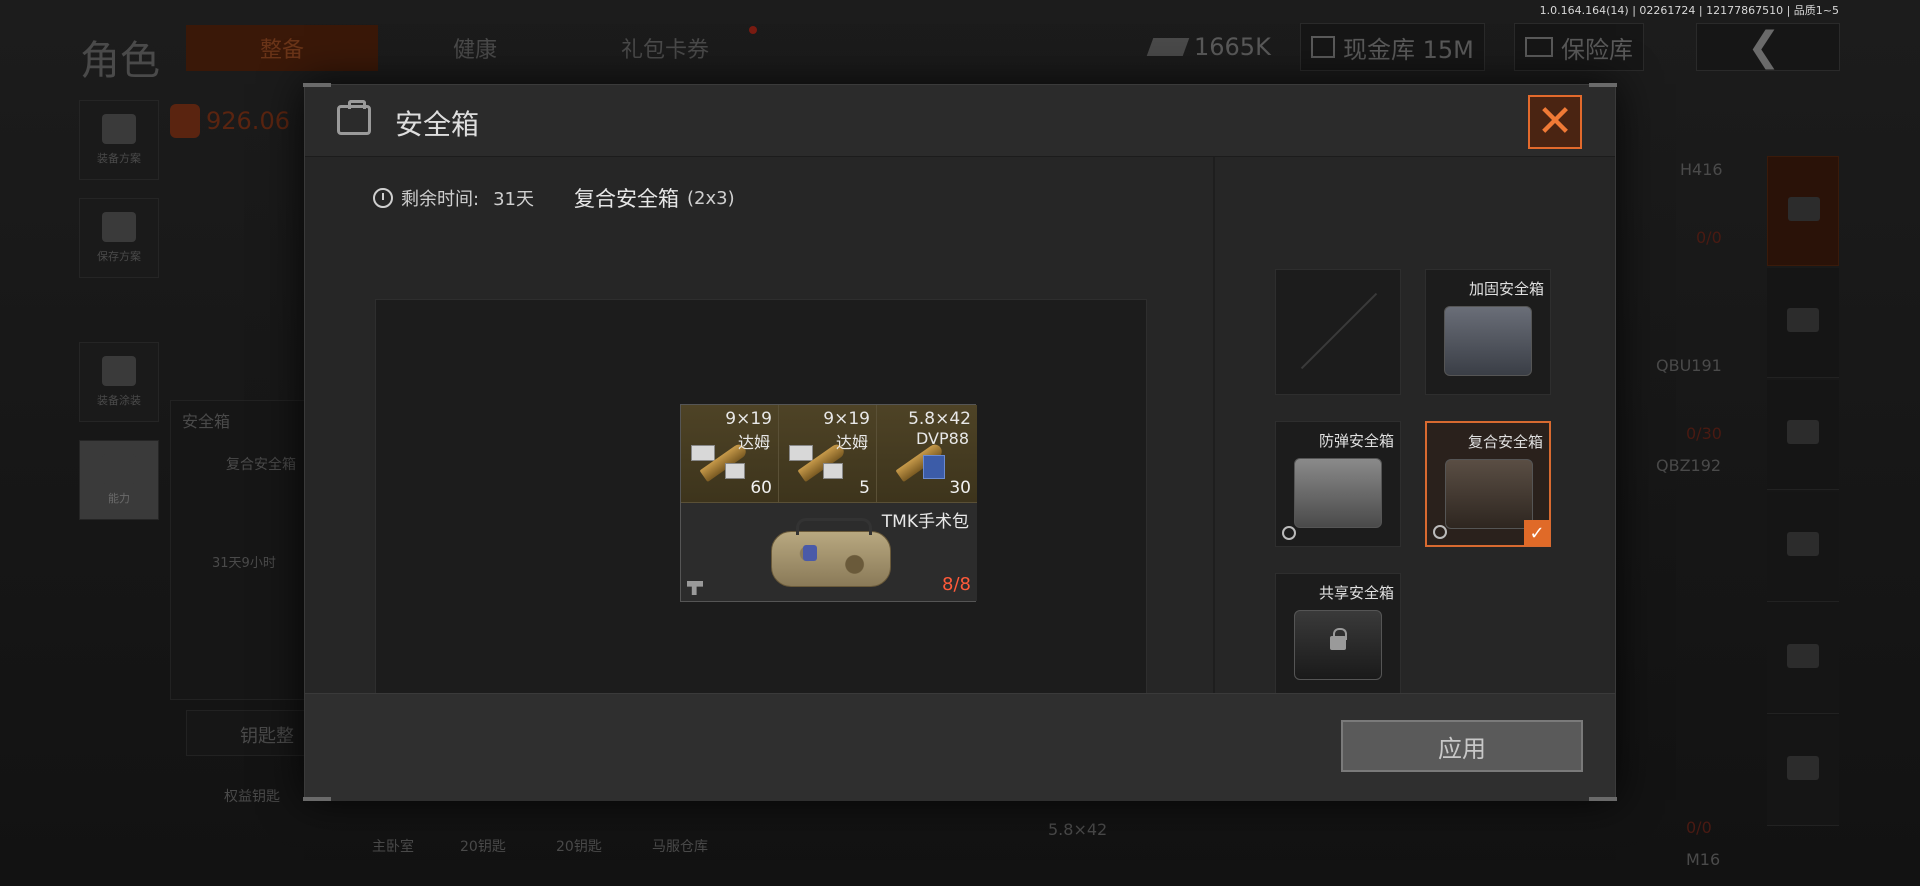  What do you see at coordinates (1803, 432) in the screenshot?
I see `rifle-icon` at bounding box center [1803, 432].